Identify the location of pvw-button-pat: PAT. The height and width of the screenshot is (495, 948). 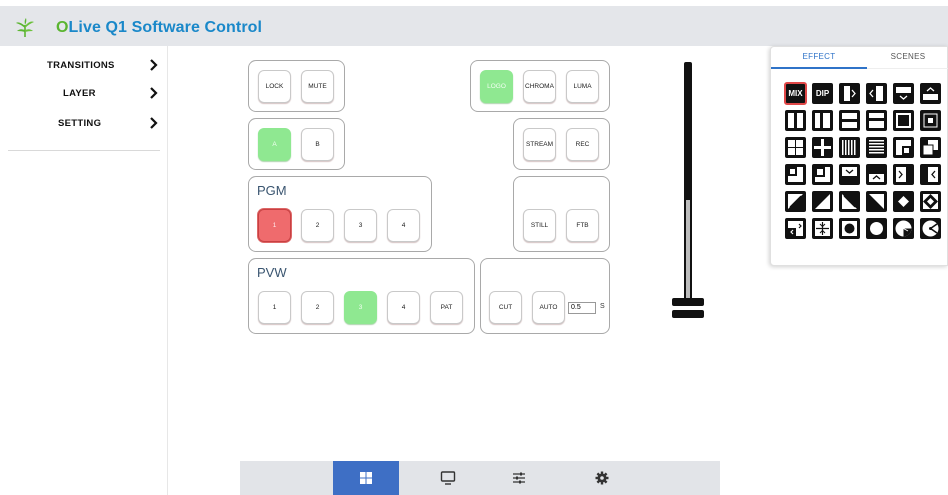
(446, 307).